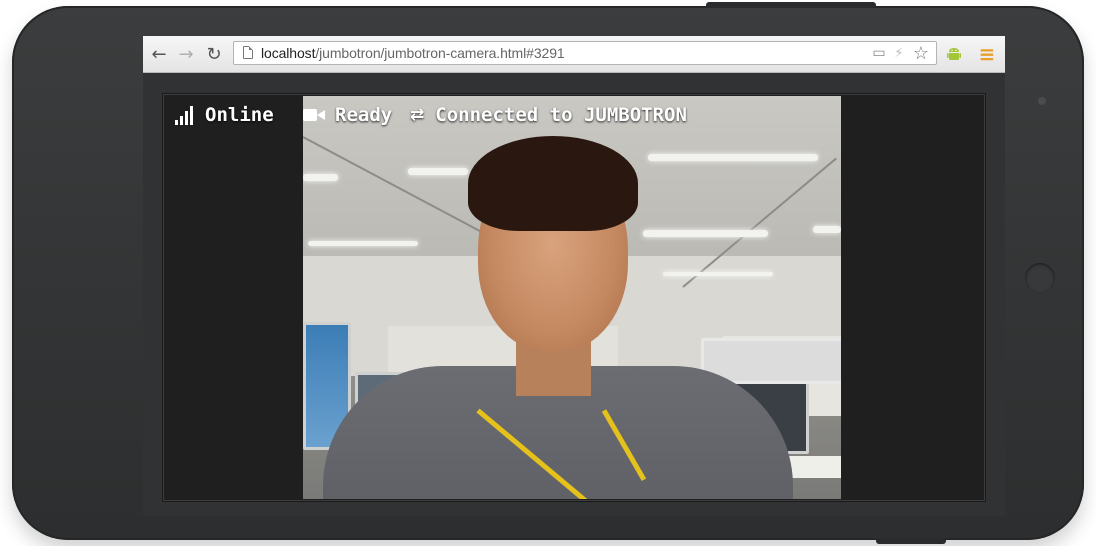 This screenshot has width=1096, height=546. Describe the element at coordinates (364, 115) in the screenshot. I see `camera-status-label: Ready` at that location.